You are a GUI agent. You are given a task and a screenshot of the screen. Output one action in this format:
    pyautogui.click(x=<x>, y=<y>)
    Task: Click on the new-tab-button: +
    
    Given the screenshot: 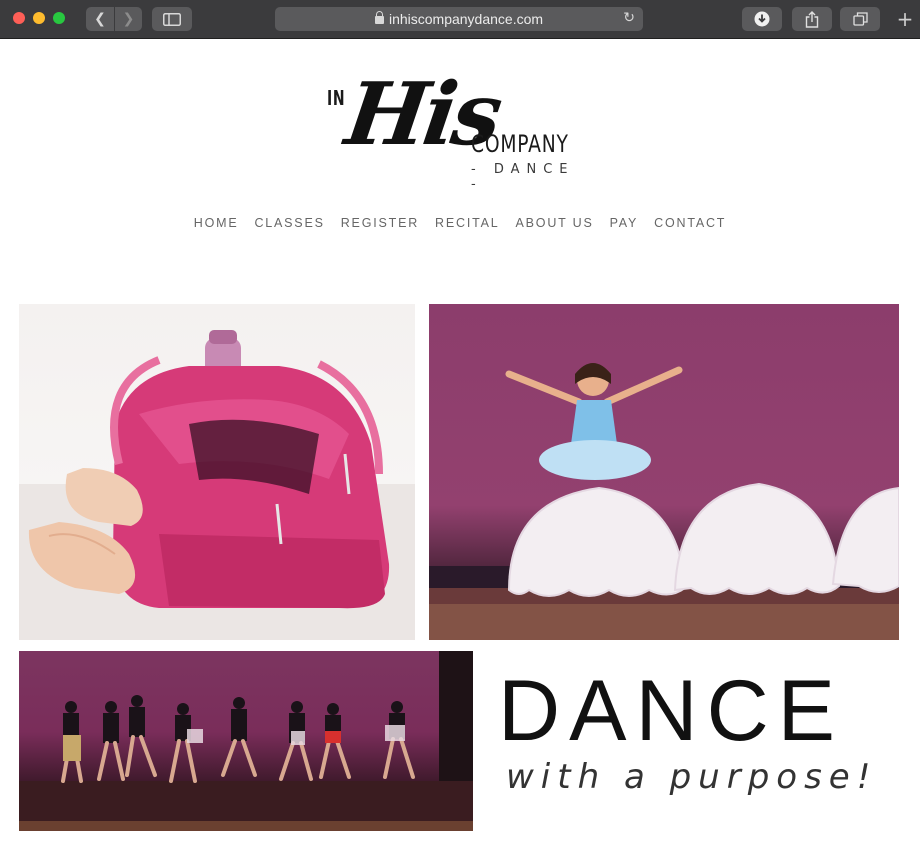 What is the action you would take?
    pyautogui.click(x=905, y=20)
    